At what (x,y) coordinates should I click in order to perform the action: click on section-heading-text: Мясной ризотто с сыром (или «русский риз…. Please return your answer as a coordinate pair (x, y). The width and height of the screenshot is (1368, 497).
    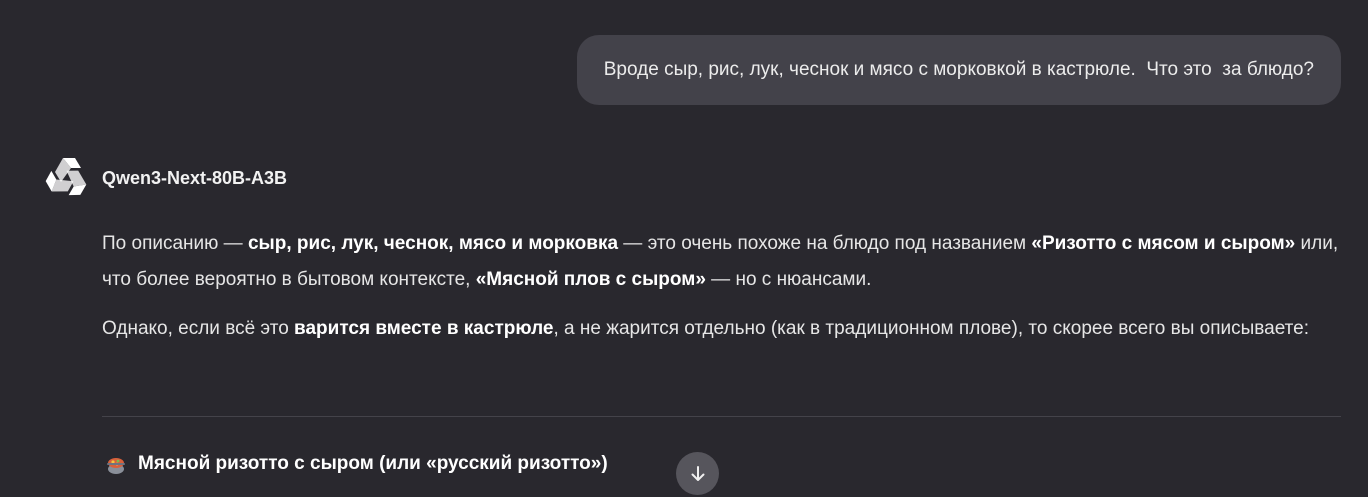
    Looking at the image, I should click on (373, 463).